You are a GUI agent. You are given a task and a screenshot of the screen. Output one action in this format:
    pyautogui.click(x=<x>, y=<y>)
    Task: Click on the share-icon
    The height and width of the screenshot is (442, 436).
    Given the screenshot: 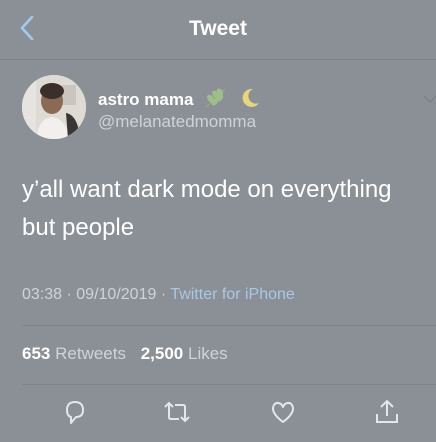 What is the action you would take?
    pyautogui.click(x=387, y=411)
    